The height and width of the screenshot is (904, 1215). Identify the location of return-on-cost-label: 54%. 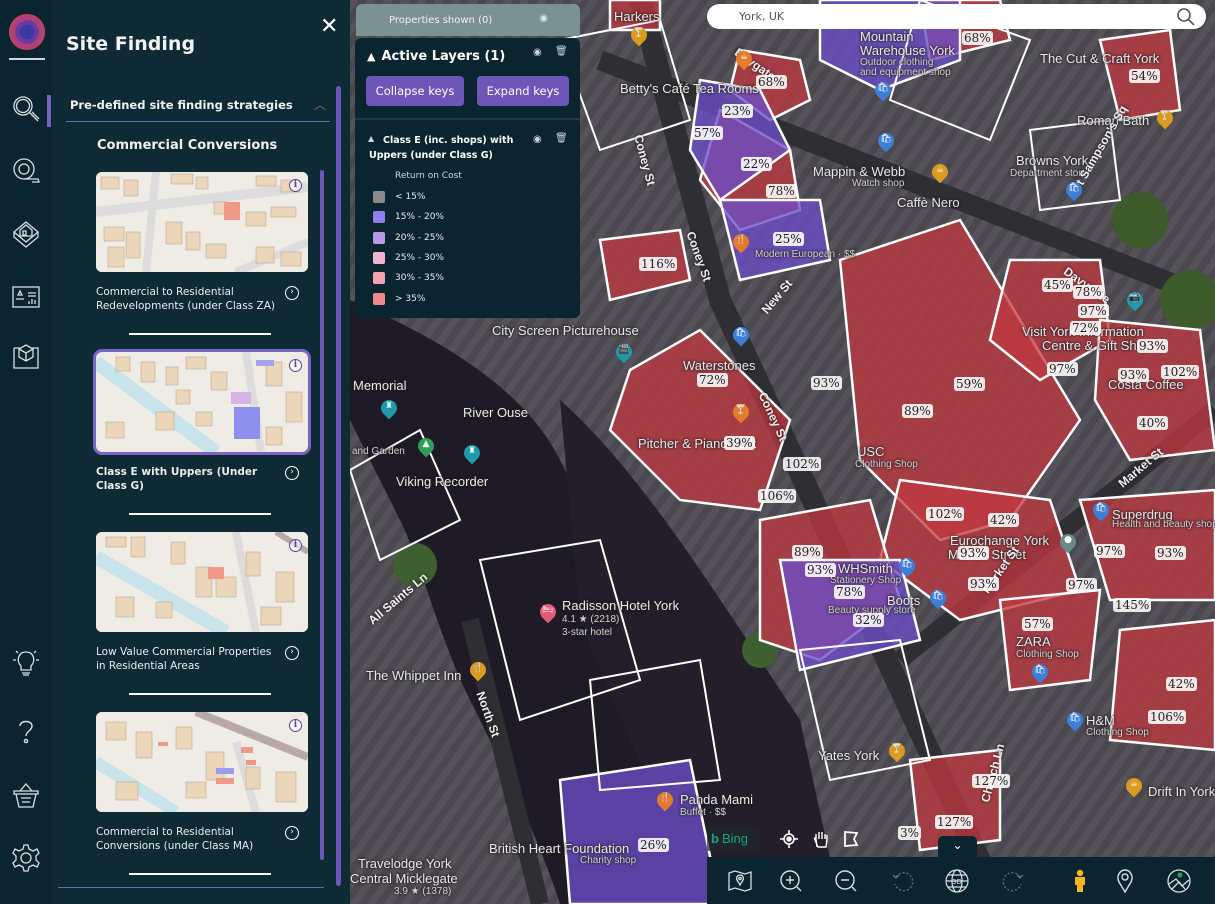
(1144, 76).